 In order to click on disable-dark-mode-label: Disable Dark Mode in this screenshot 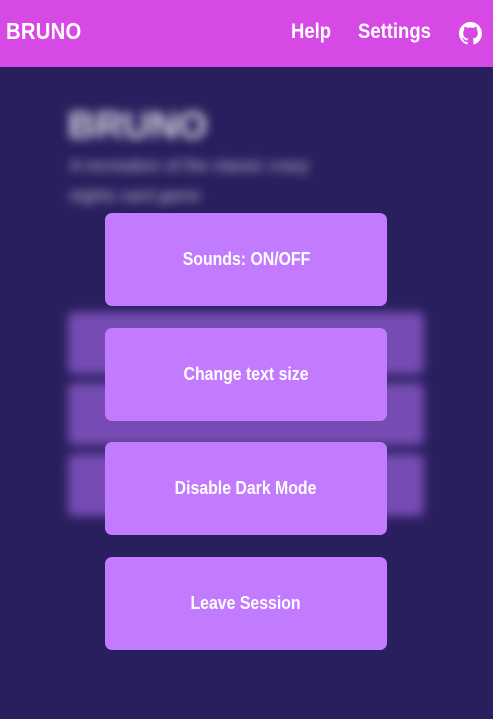, I will do `click(246, 488)`.